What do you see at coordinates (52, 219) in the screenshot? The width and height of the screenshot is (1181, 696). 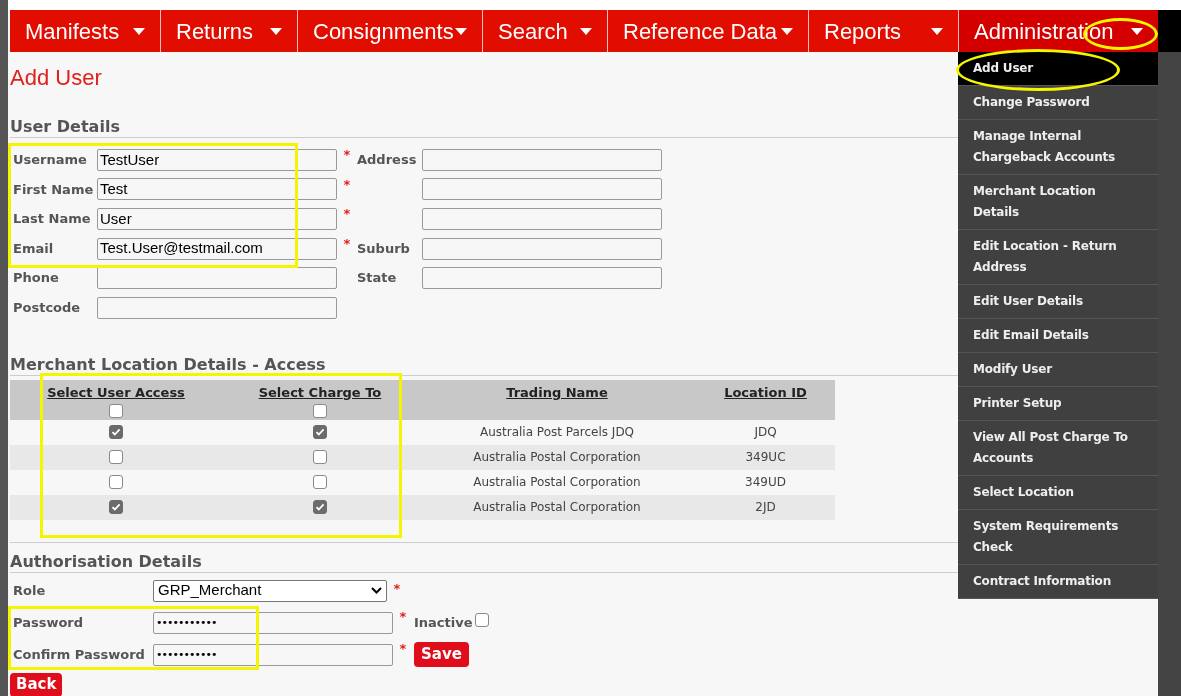 I see `field-label: Last Name` at bounding box center [52, 219].